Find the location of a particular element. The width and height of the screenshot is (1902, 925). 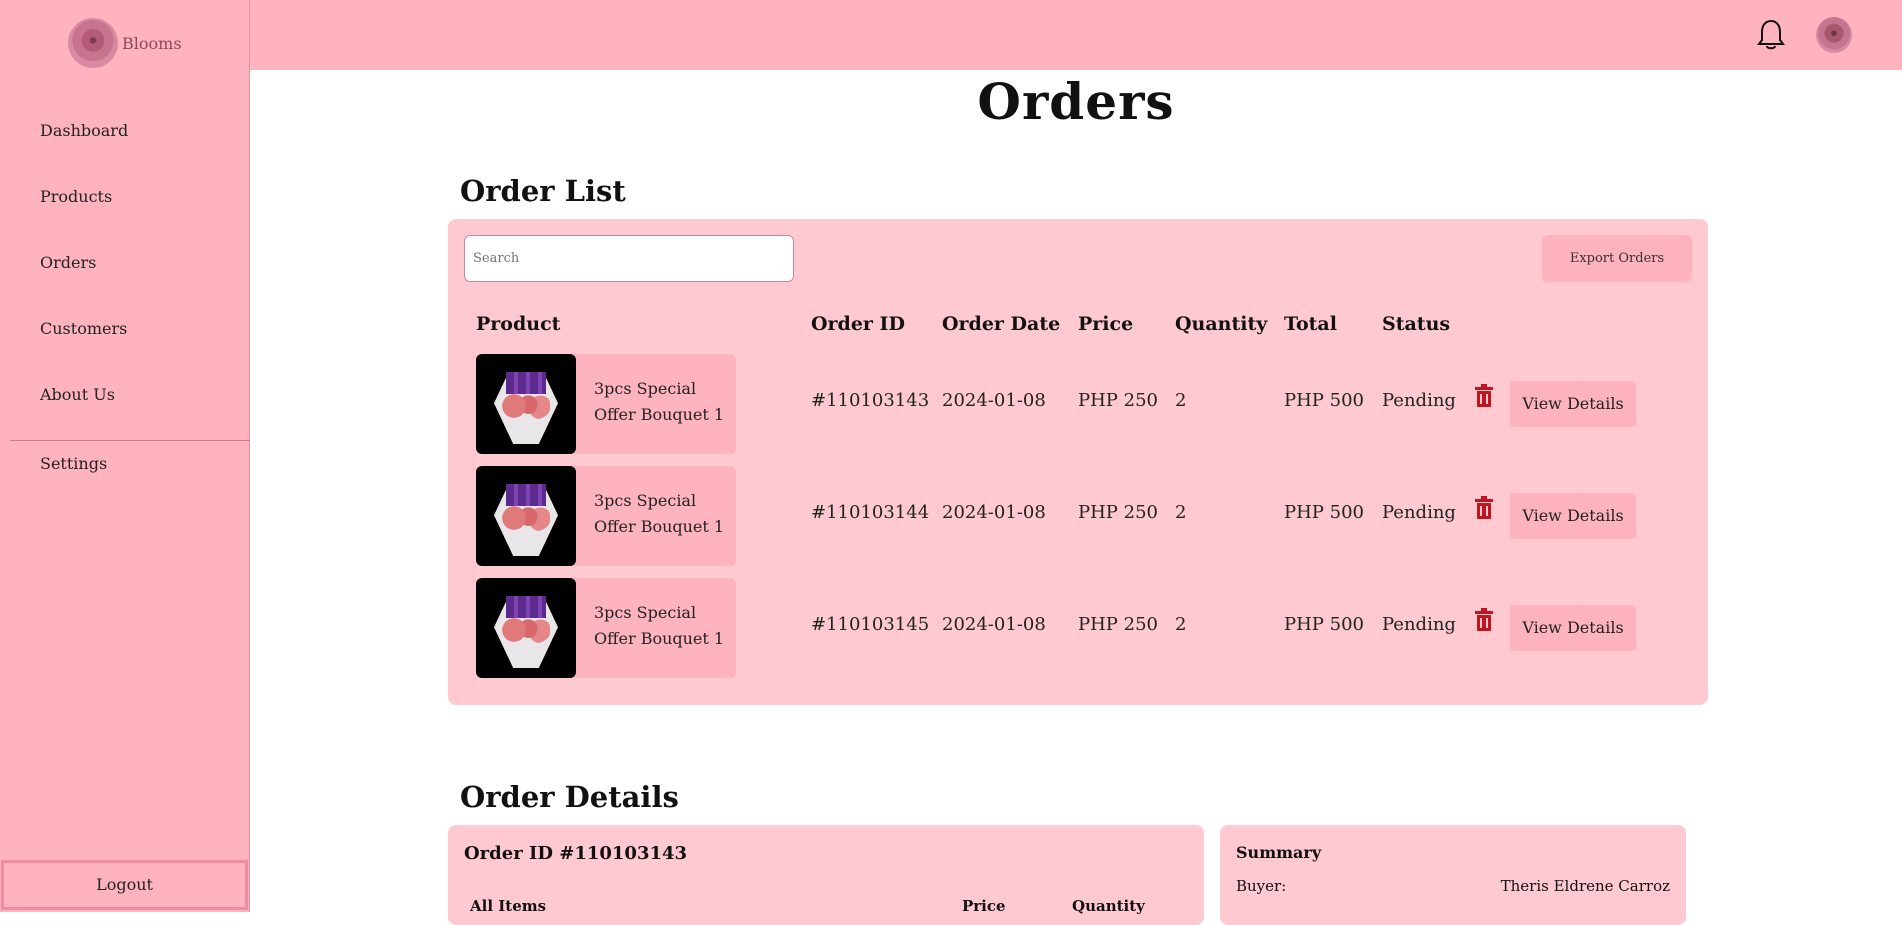

sidebar-item-products: Products is located at coordinates (125, 209).